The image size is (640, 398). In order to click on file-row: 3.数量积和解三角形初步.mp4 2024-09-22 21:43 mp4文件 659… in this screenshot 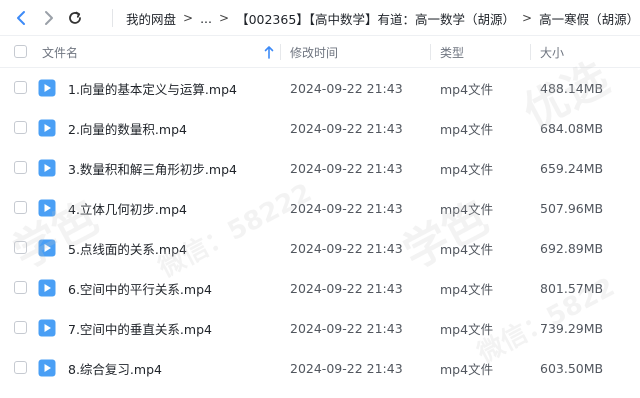, I will do `click(320, 168)`.